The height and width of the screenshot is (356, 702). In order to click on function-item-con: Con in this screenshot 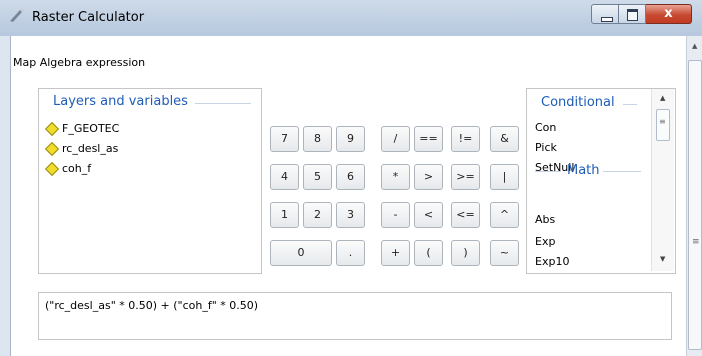, I will do `click(545, 127)`.